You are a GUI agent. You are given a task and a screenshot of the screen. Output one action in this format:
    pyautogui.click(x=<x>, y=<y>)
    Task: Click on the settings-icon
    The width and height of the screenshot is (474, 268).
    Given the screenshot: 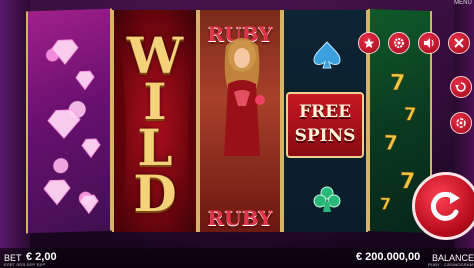 What is the action you would take?
    pyautogui.click(x=399, y=43)
    